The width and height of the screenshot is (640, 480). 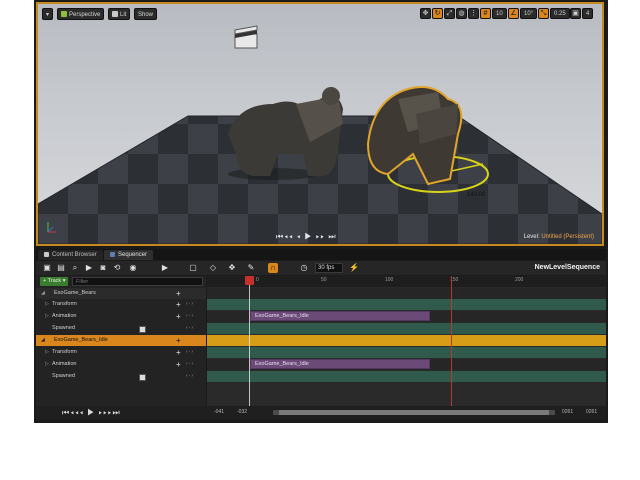 I want to click on grid-snap-icon: #, so click(x=485, y=13).